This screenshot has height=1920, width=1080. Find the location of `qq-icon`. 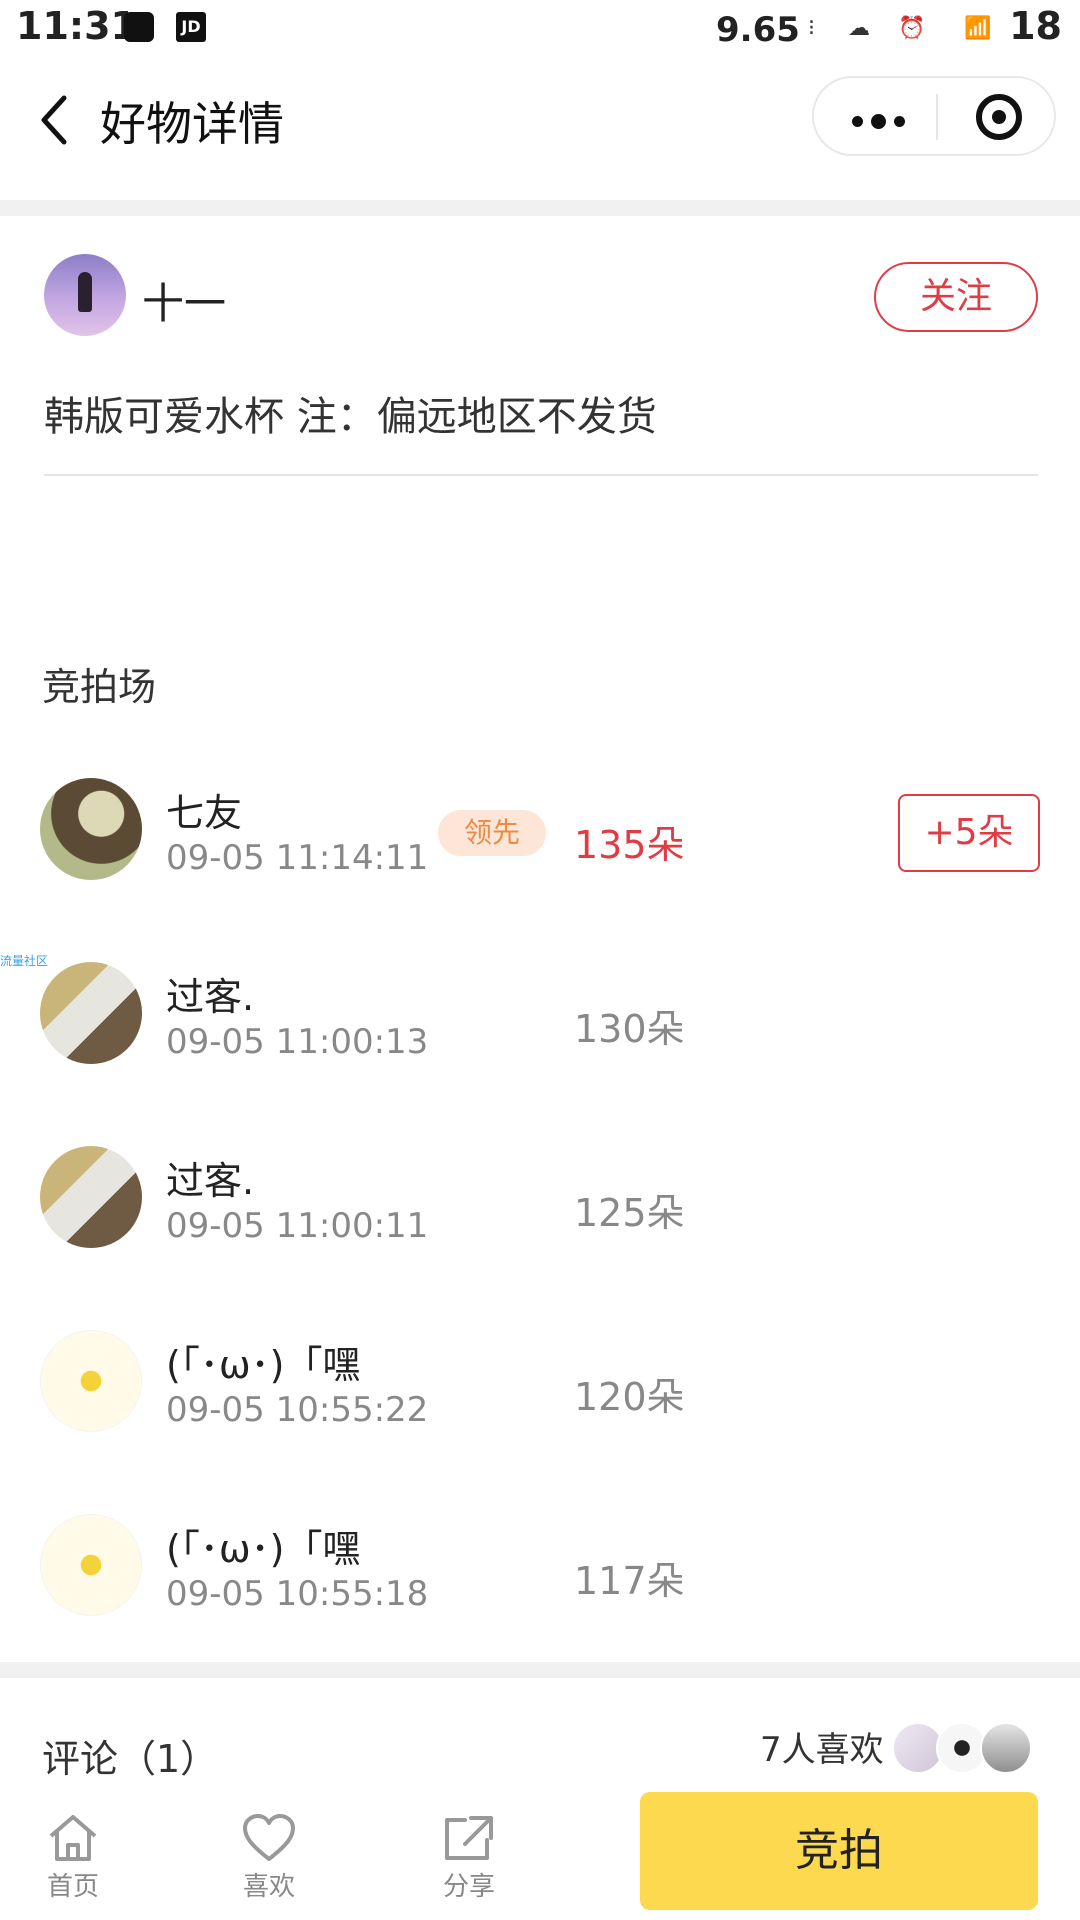

qq-icon is located at coordinates (139, 27).